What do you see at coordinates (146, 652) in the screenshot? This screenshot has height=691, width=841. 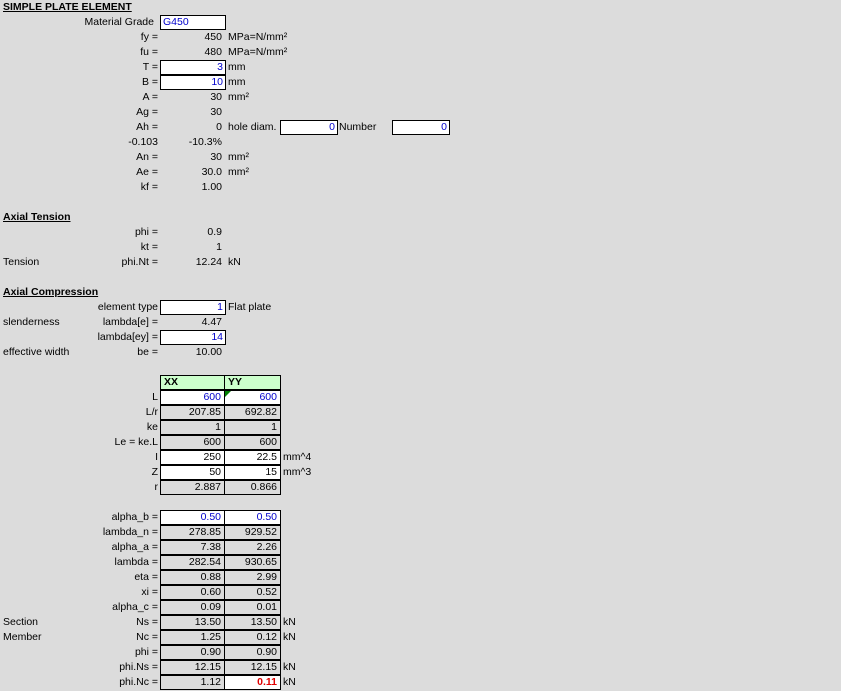 I see `table-row-label: phi =` at bounding box center [146, 652].